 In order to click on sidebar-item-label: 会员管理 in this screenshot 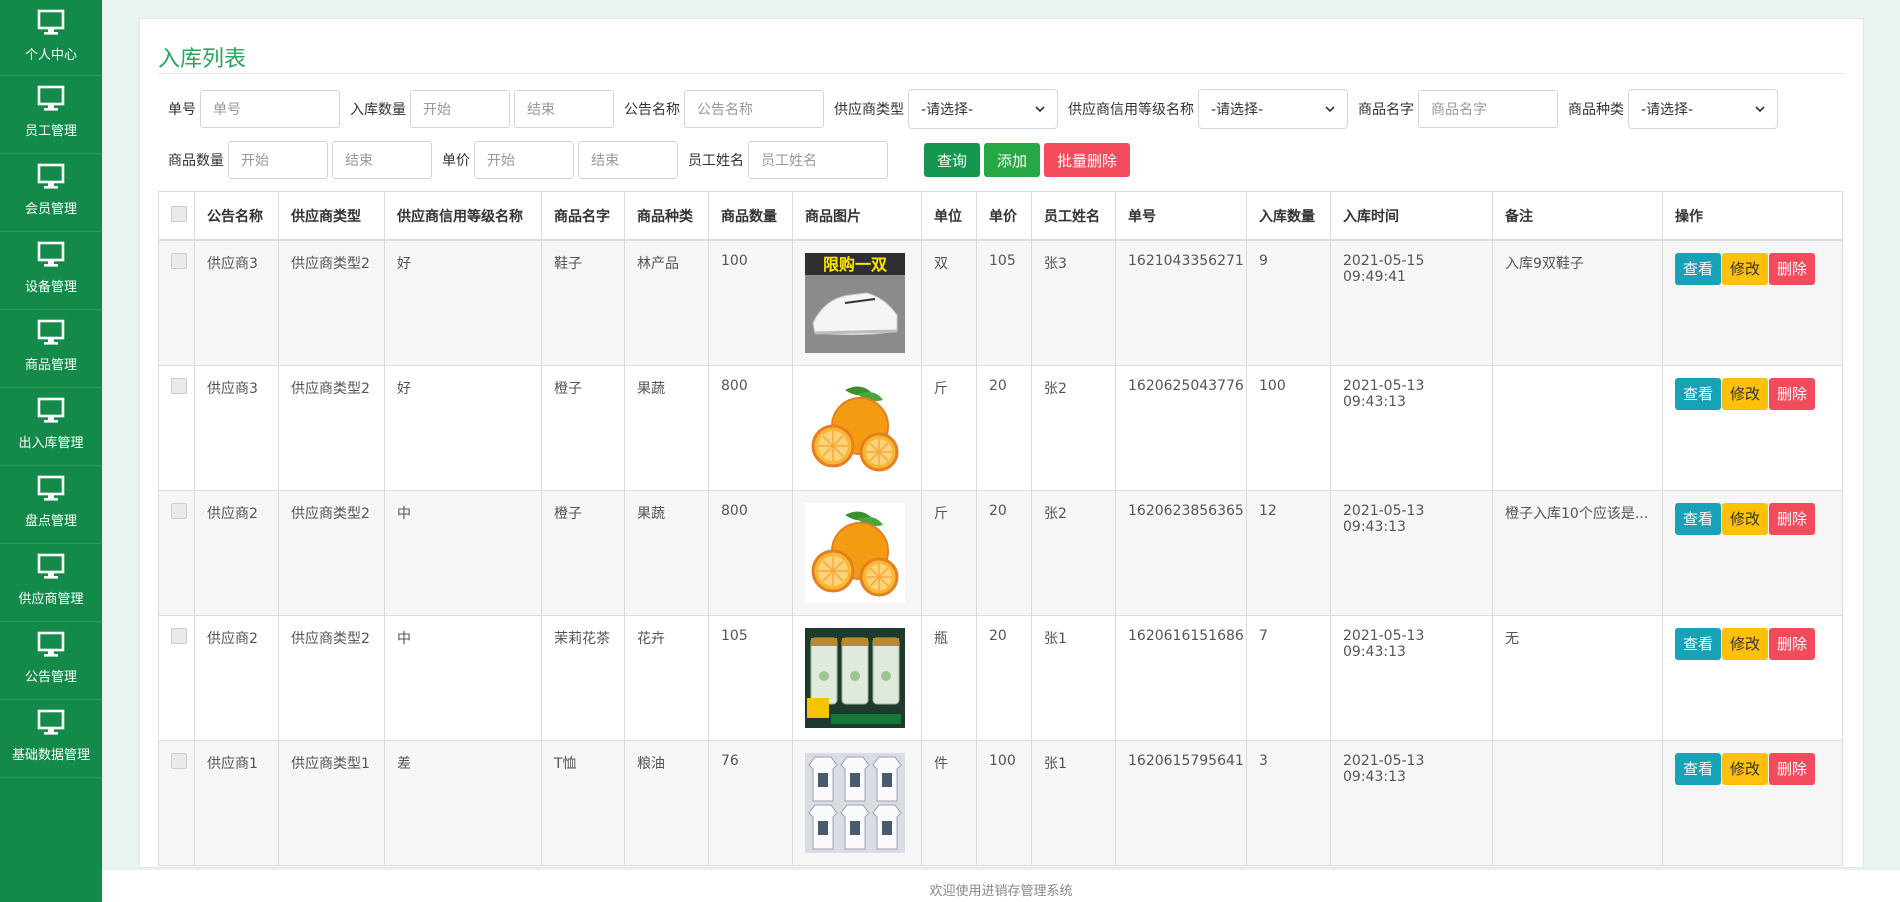, I will do `click(50, 209)`.